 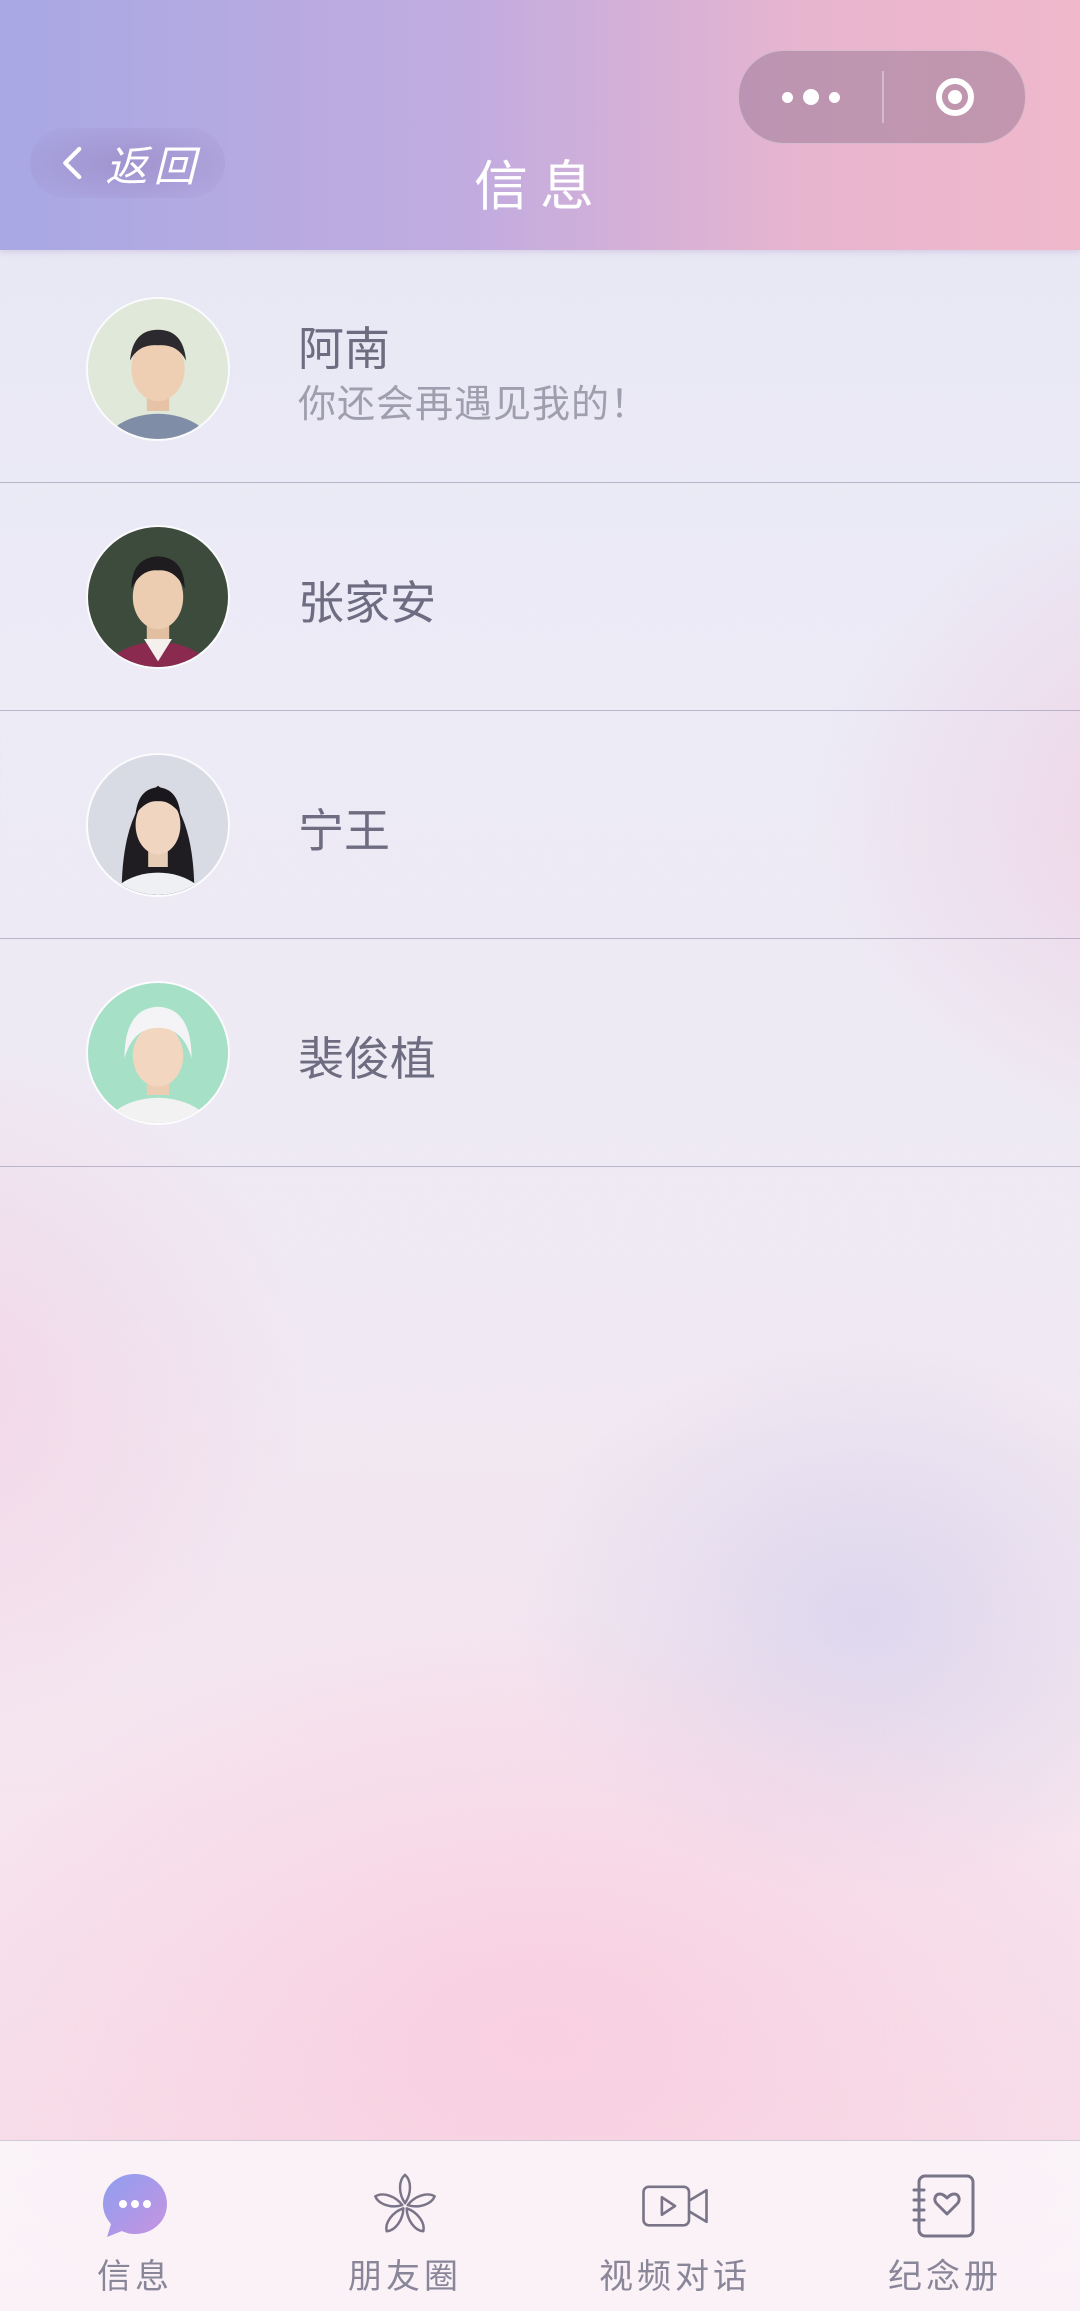 What do you see at coordinates (540, 825) in the screenshot?
I see `contact-row: 宁王` at bounding box center [540, 825].